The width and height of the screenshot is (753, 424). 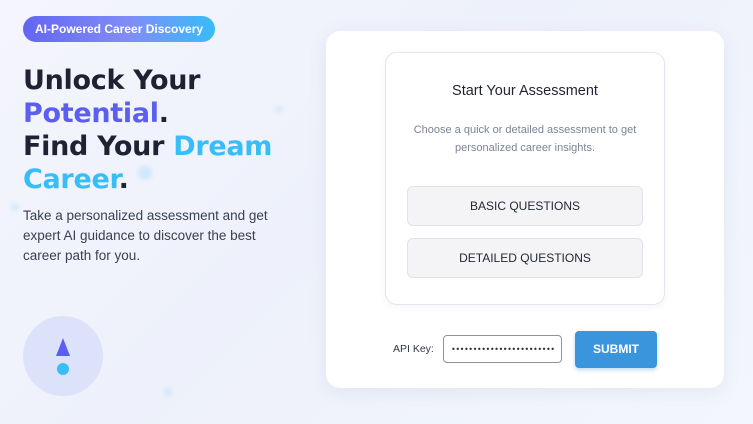 I want to click on brand-logo-icon, so click(x=63, y=356).